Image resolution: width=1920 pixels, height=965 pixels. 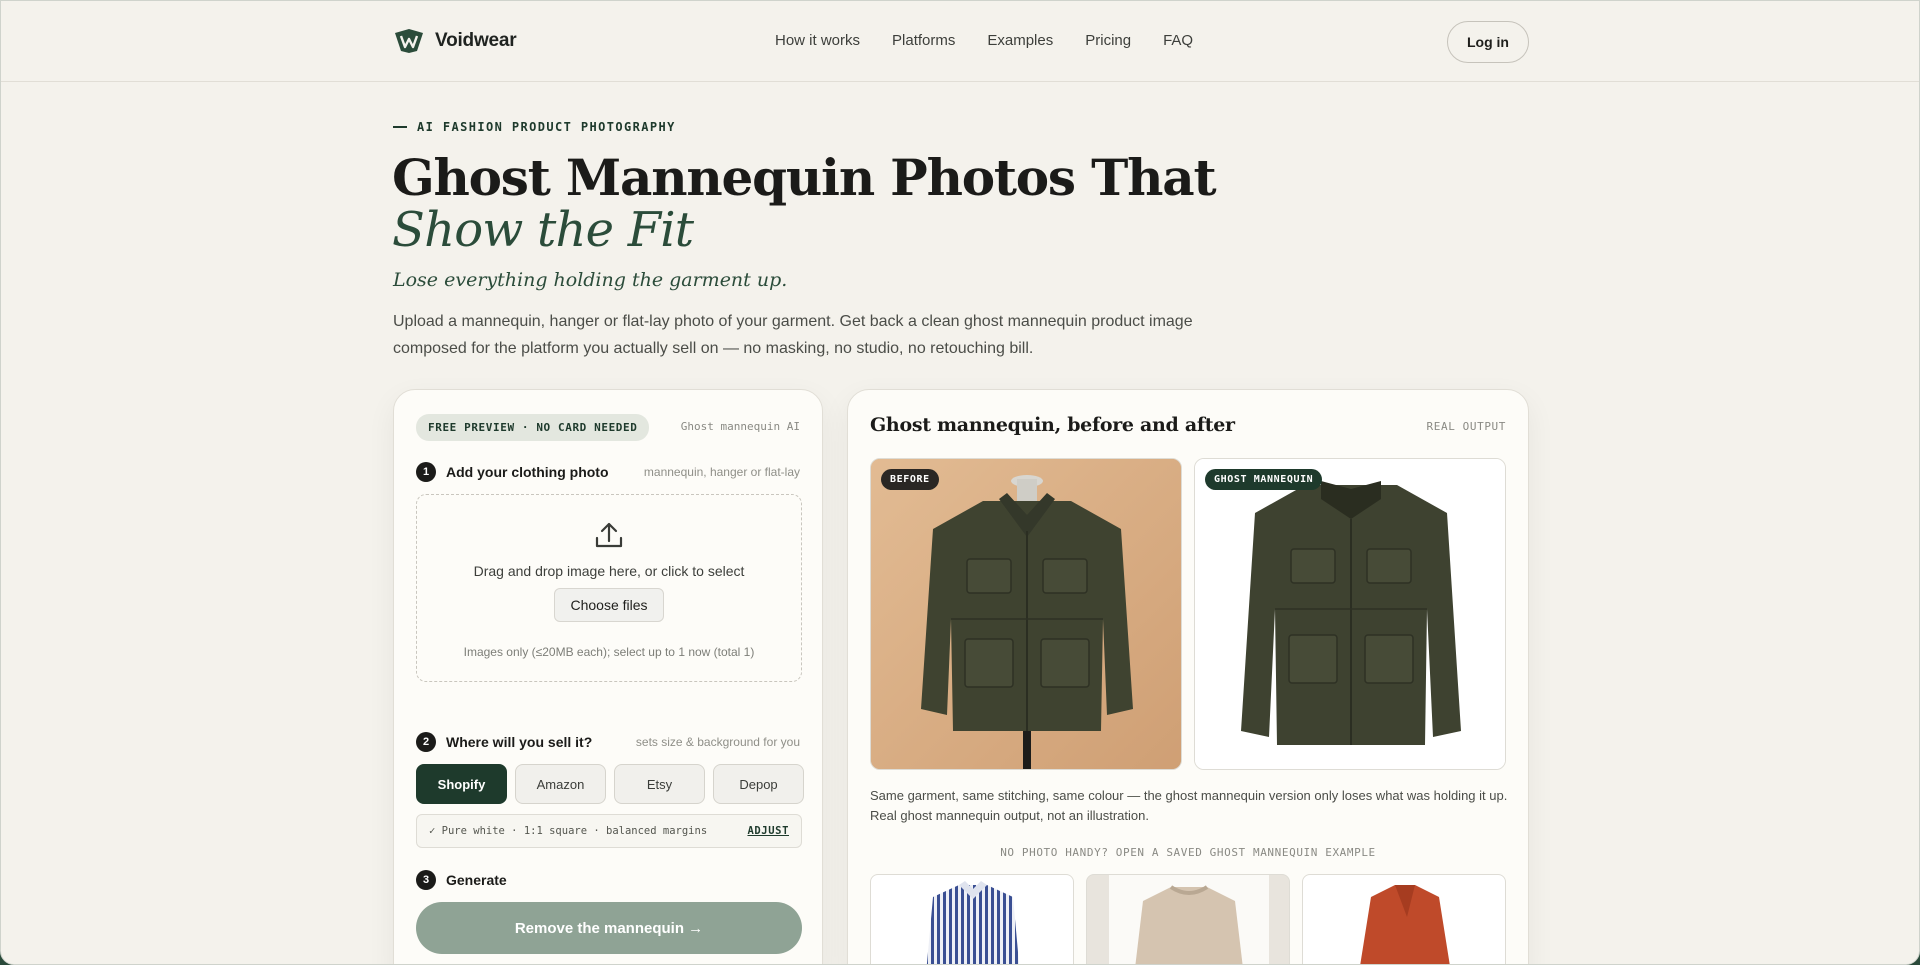 What do you see at coordinates (659, 784) in the screenshot?
I see `platform-etsy-button: Etsy` at bounding box center [659, 784].